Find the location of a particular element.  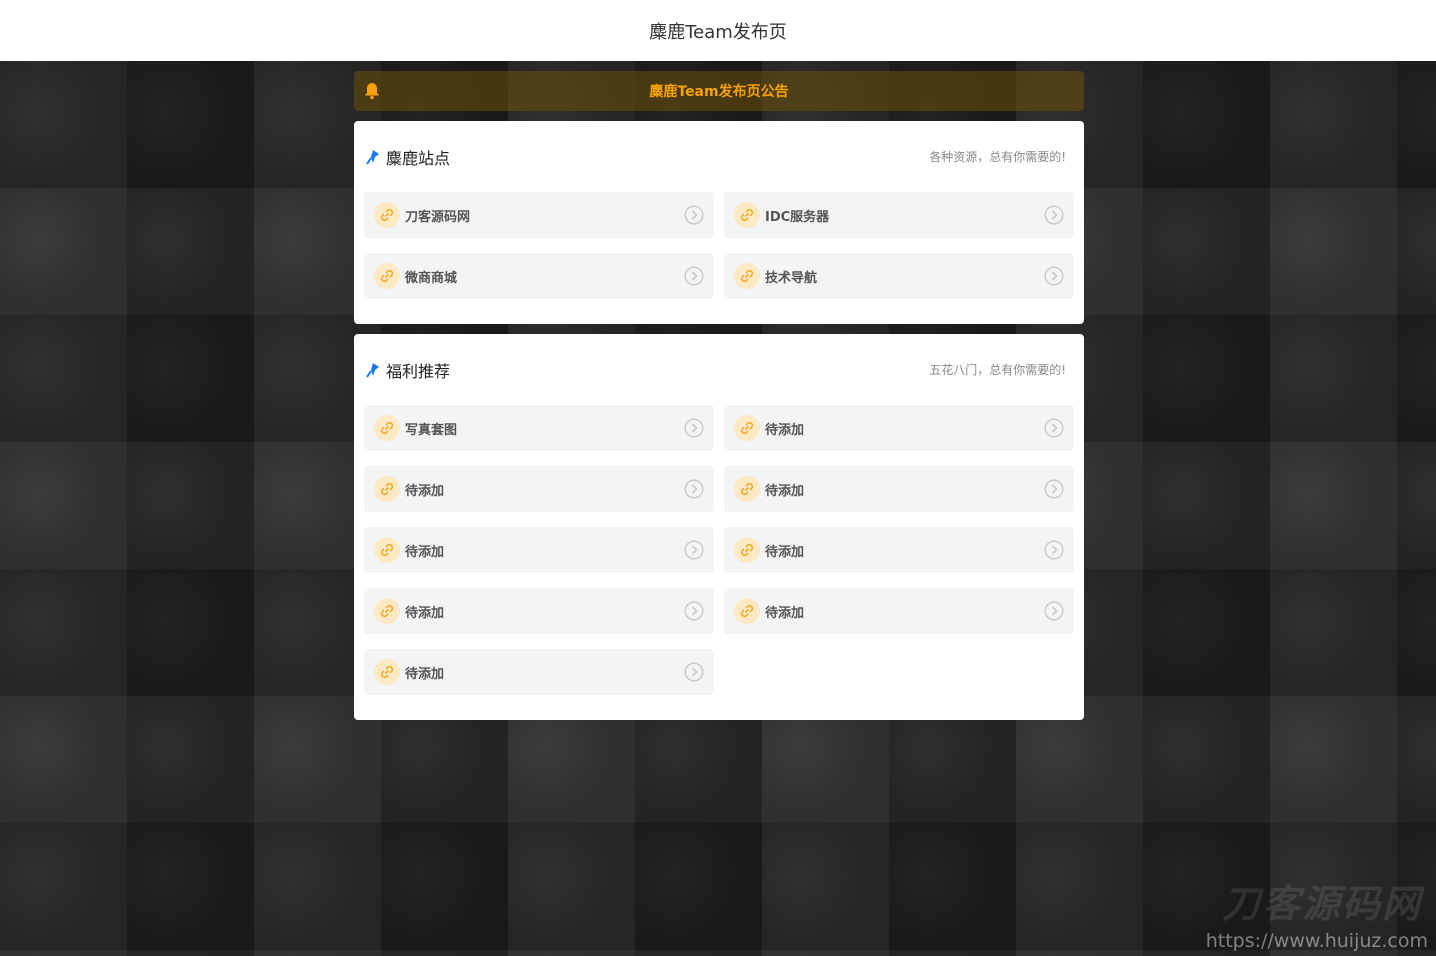

section-title-text: 麋鹿站点 is located at coordinates (418, 158).